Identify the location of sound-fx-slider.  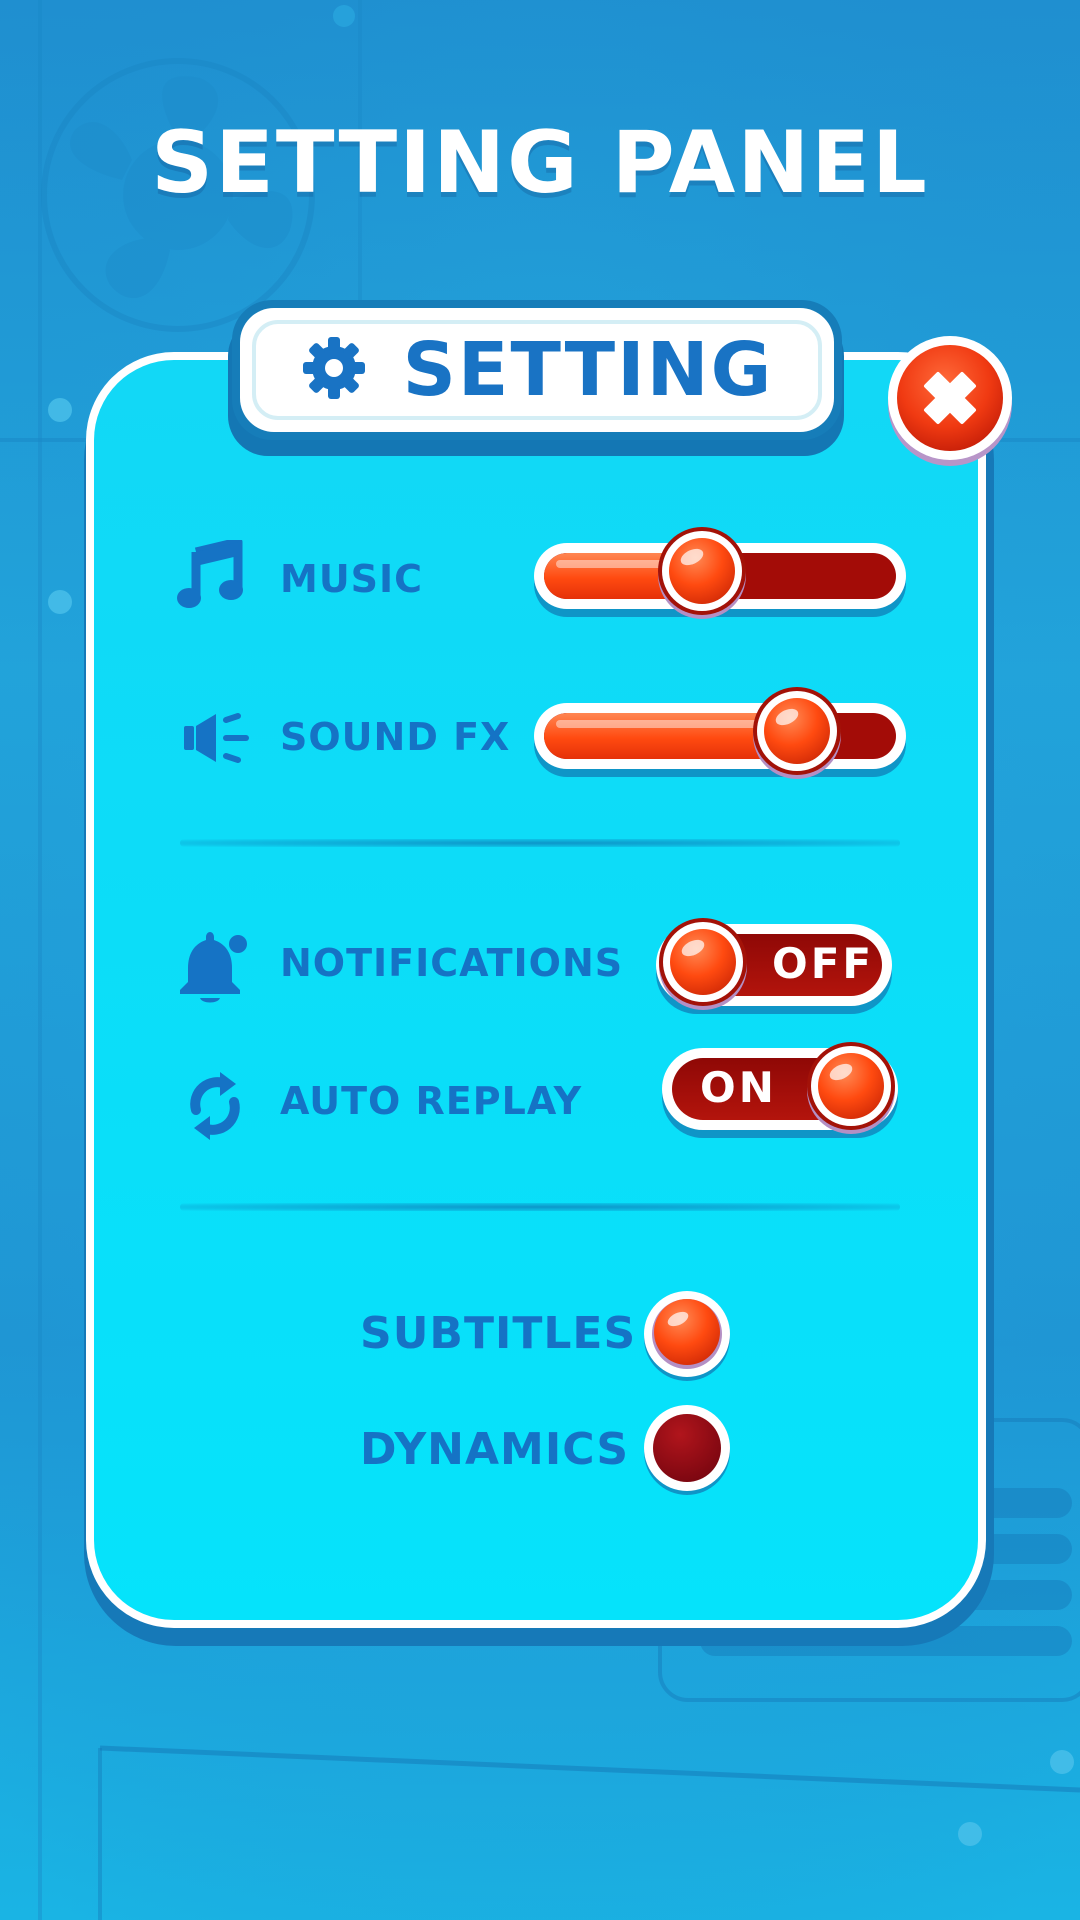
(720, 733).